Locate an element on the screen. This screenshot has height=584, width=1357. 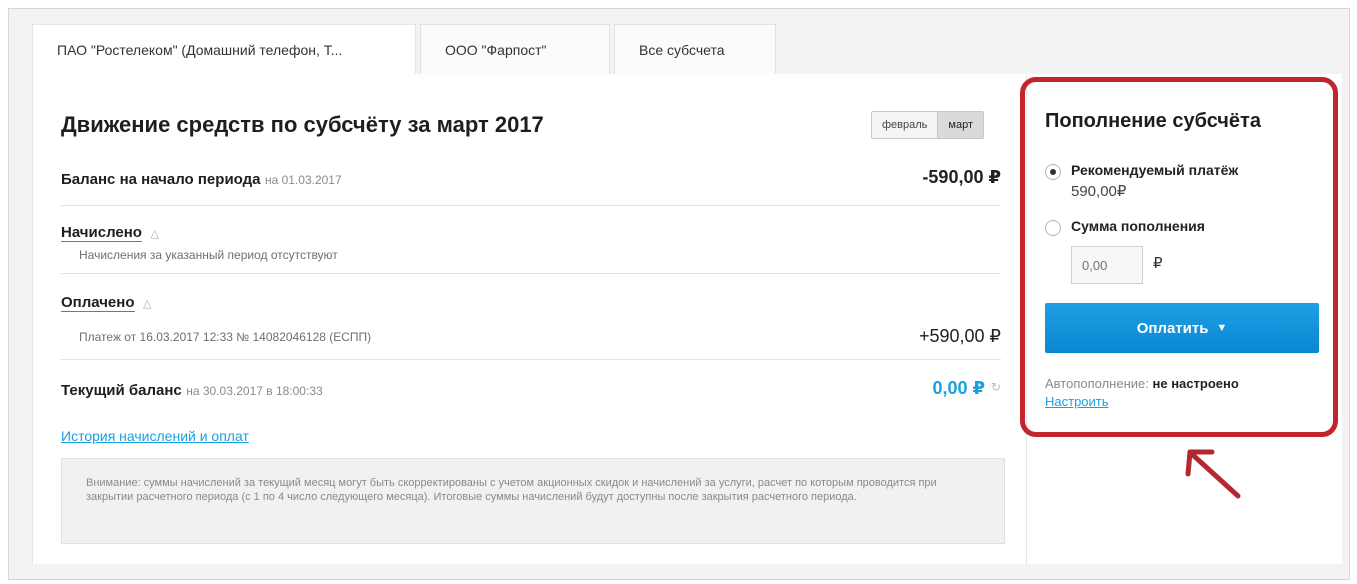
month-toggle: февраль март is located at coordinates (928, 125).